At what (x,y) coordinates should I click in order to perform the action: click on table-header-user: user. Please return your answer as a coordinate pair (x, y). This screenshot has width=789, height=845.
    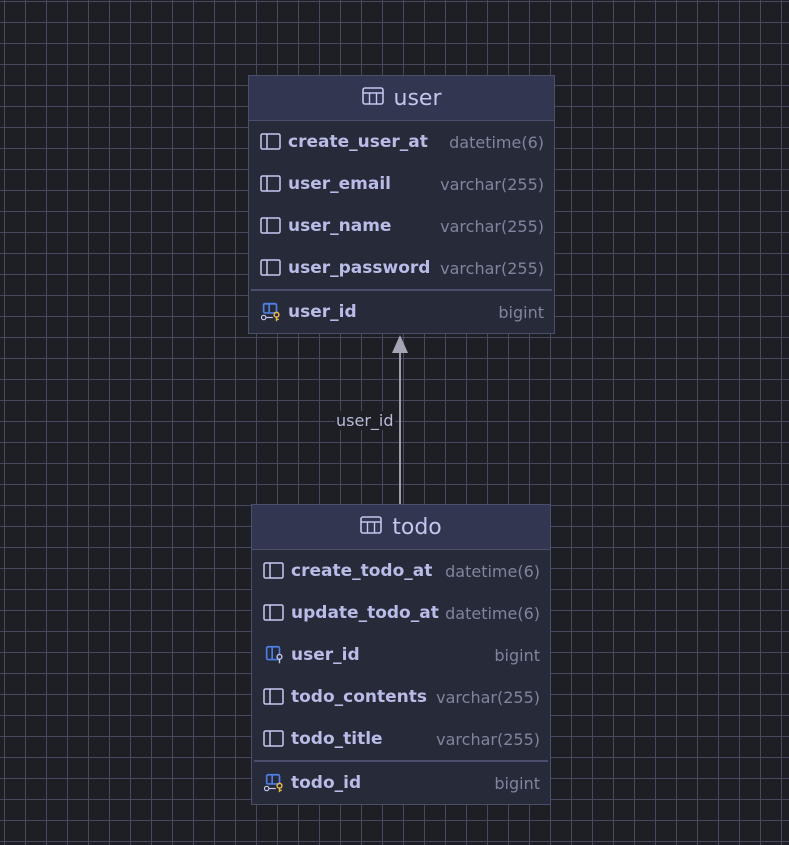
    Looking at the image, I should click on (401, 98).